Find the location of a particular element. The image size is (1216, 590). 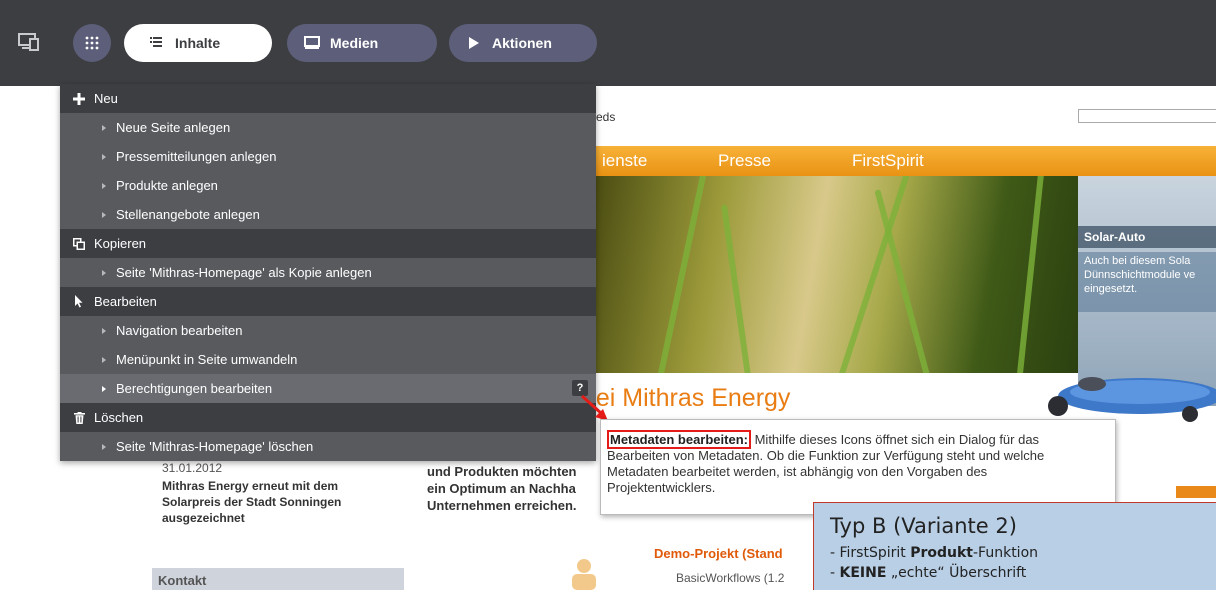

site-news-date: 31.01.2012 is located at coordinates (192, 468).